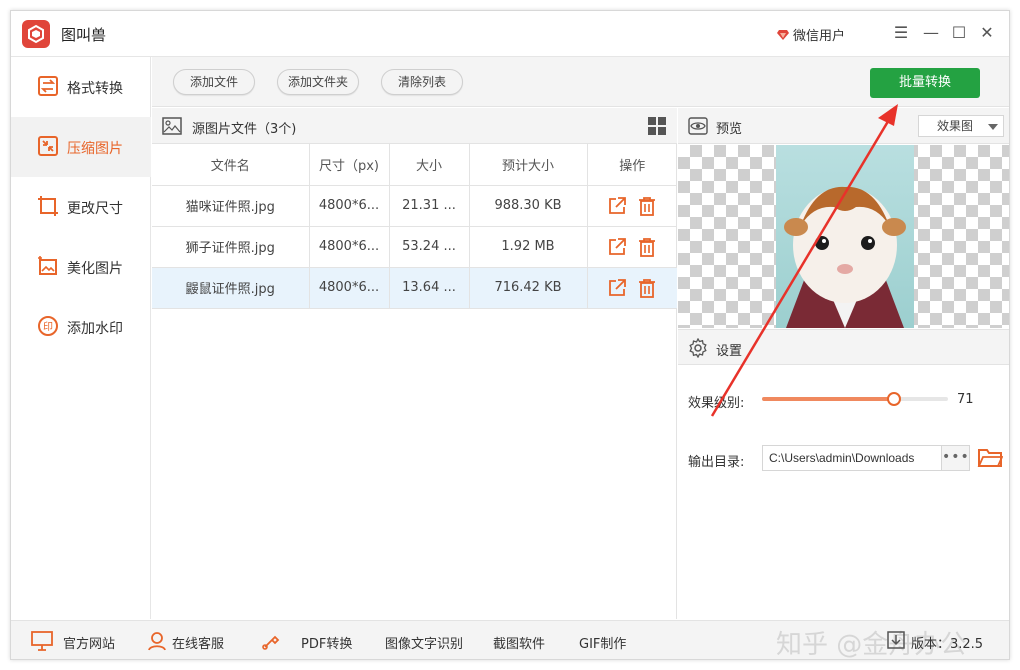 Image resolution: width=1020 pixels, height=670 pixels. Describe the element at coordinates (95, 329) in the screenshot. I see `sidebar-item-label: 添加水印` at that location.